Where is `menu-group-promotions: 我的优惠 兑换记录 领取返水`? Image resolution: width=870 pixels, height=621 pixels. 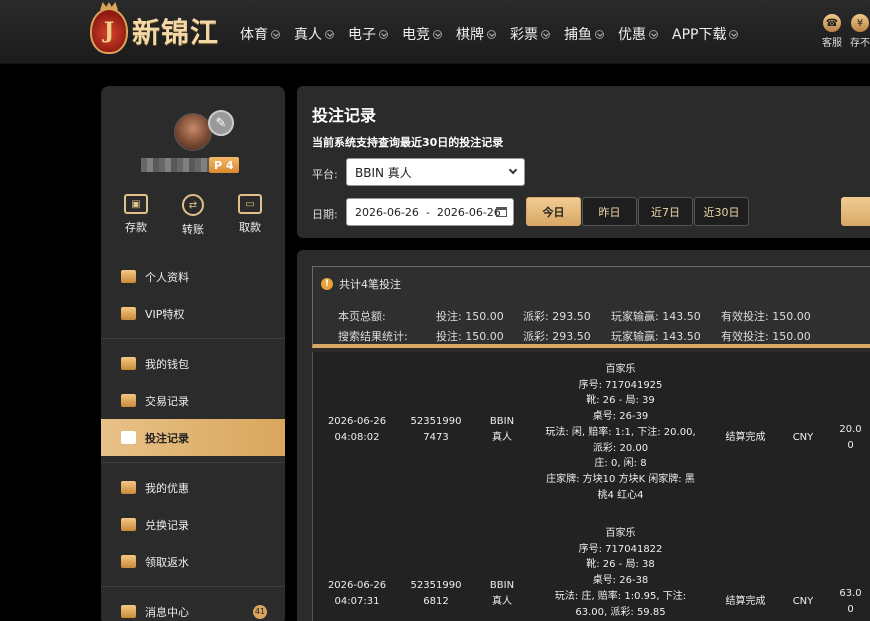 menu-group-promotions: 我的优惠 兑换记录 领取返水 is located at coordinates (193, 524).